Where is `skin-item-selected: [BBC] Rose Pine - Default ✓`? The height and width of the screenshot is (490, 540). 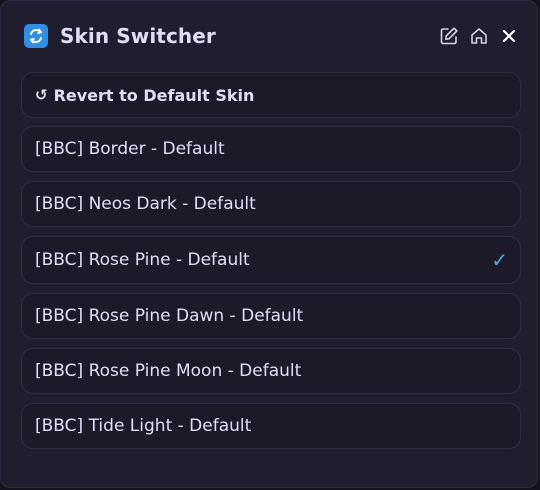 skin-item-selected: [BBC] Rose Pine - Default ✓ is located at coordinates (271, 260).